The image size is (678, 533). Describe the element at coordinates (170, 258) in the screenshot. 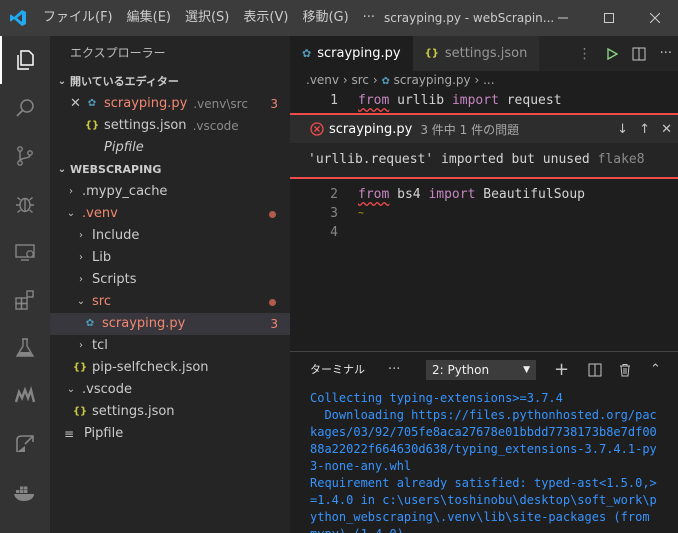

I see `tree-item-lib: › Lib` at that location.